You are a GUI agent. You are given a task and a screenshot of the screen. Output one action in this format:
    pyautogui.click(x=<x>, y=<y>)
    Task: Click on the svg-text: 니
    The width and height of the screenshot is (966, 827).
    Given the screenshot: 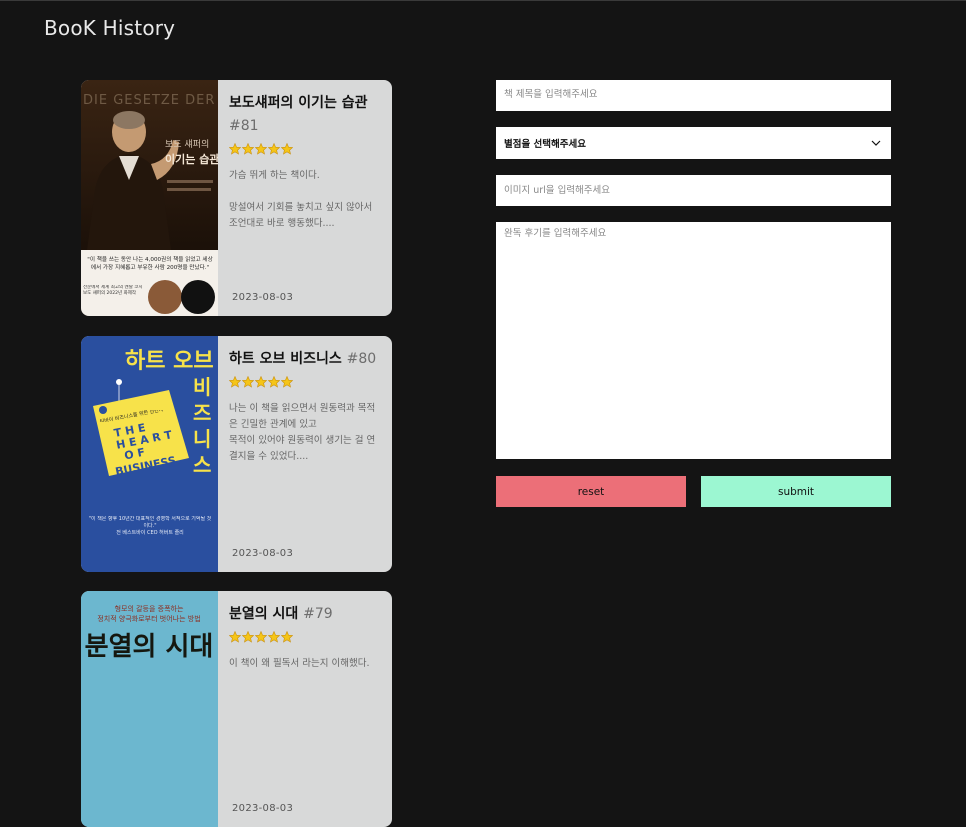 What is the action you would take?
    pyautogui.click(x=202, y=439)
    